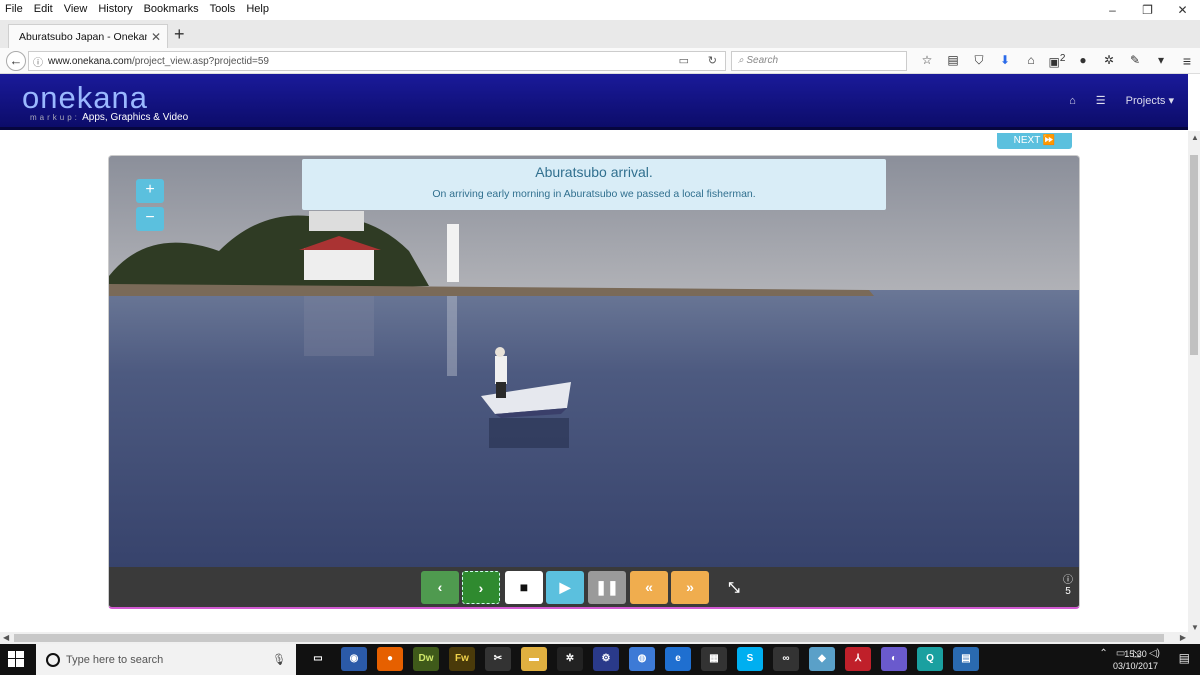 Image resolution: width=1200 pixels, height=675 pixels. What do you see at coordinates (318, 659) in the screenshot?
I see `task-view-icon: ▭` at bounding box center [318, 659].